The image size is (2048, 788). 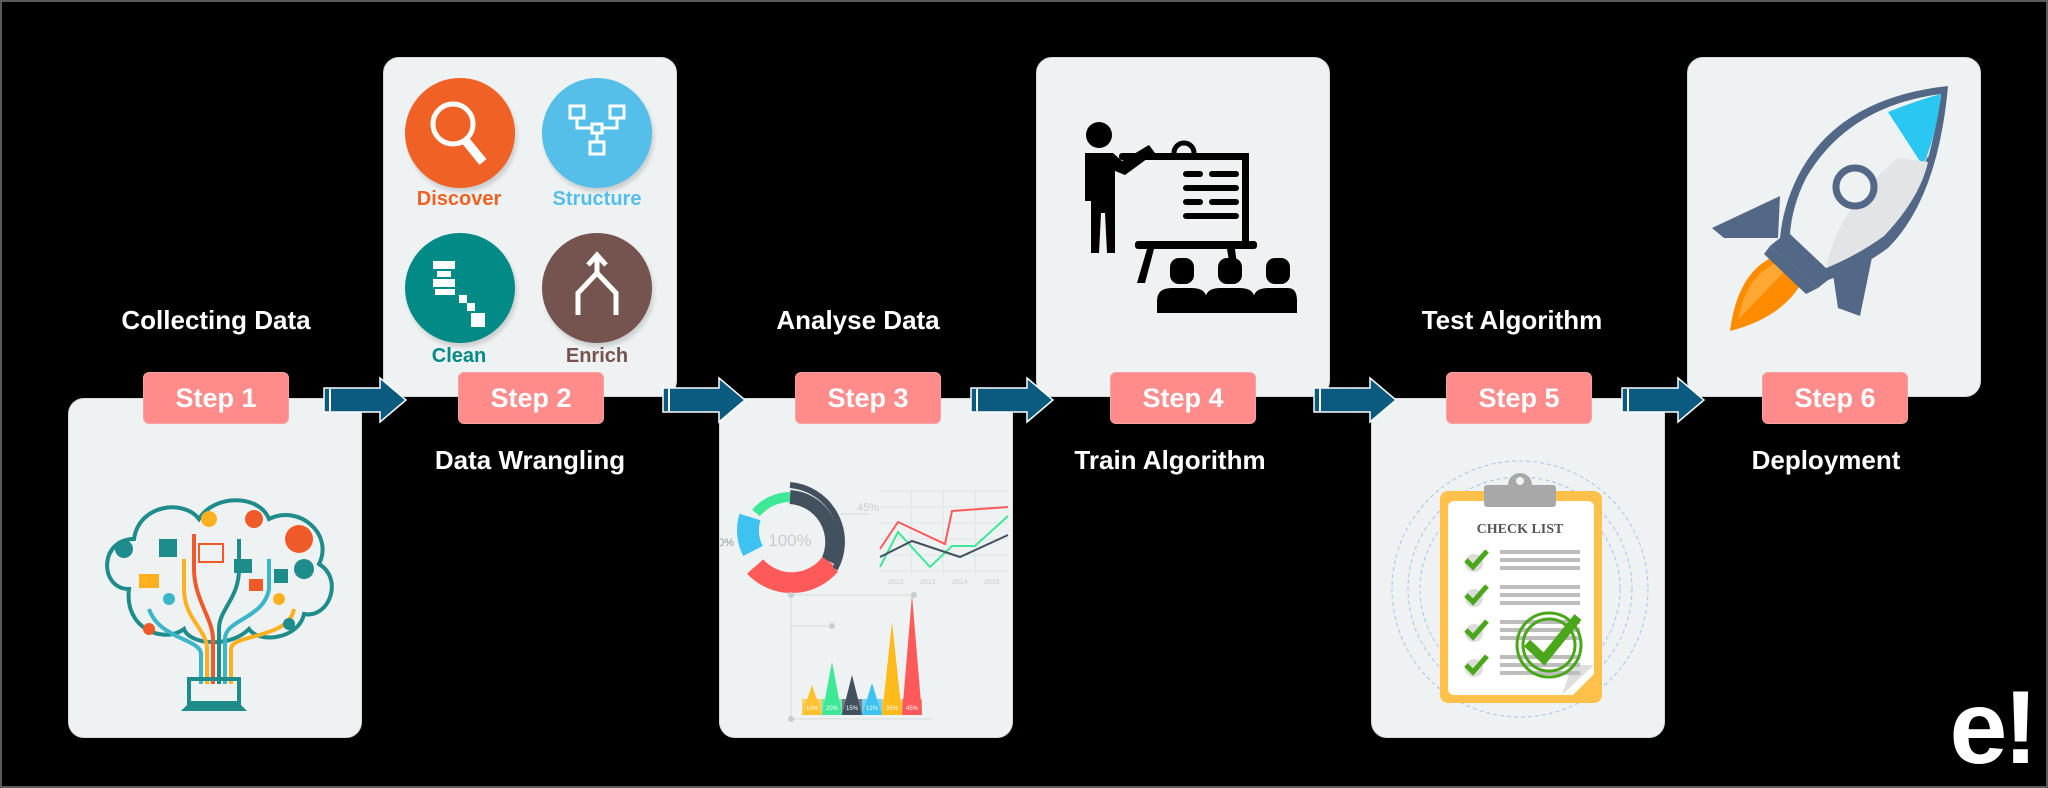 I want to click on step-5-card: CHECK LIST, so click(x=1518, y=568).